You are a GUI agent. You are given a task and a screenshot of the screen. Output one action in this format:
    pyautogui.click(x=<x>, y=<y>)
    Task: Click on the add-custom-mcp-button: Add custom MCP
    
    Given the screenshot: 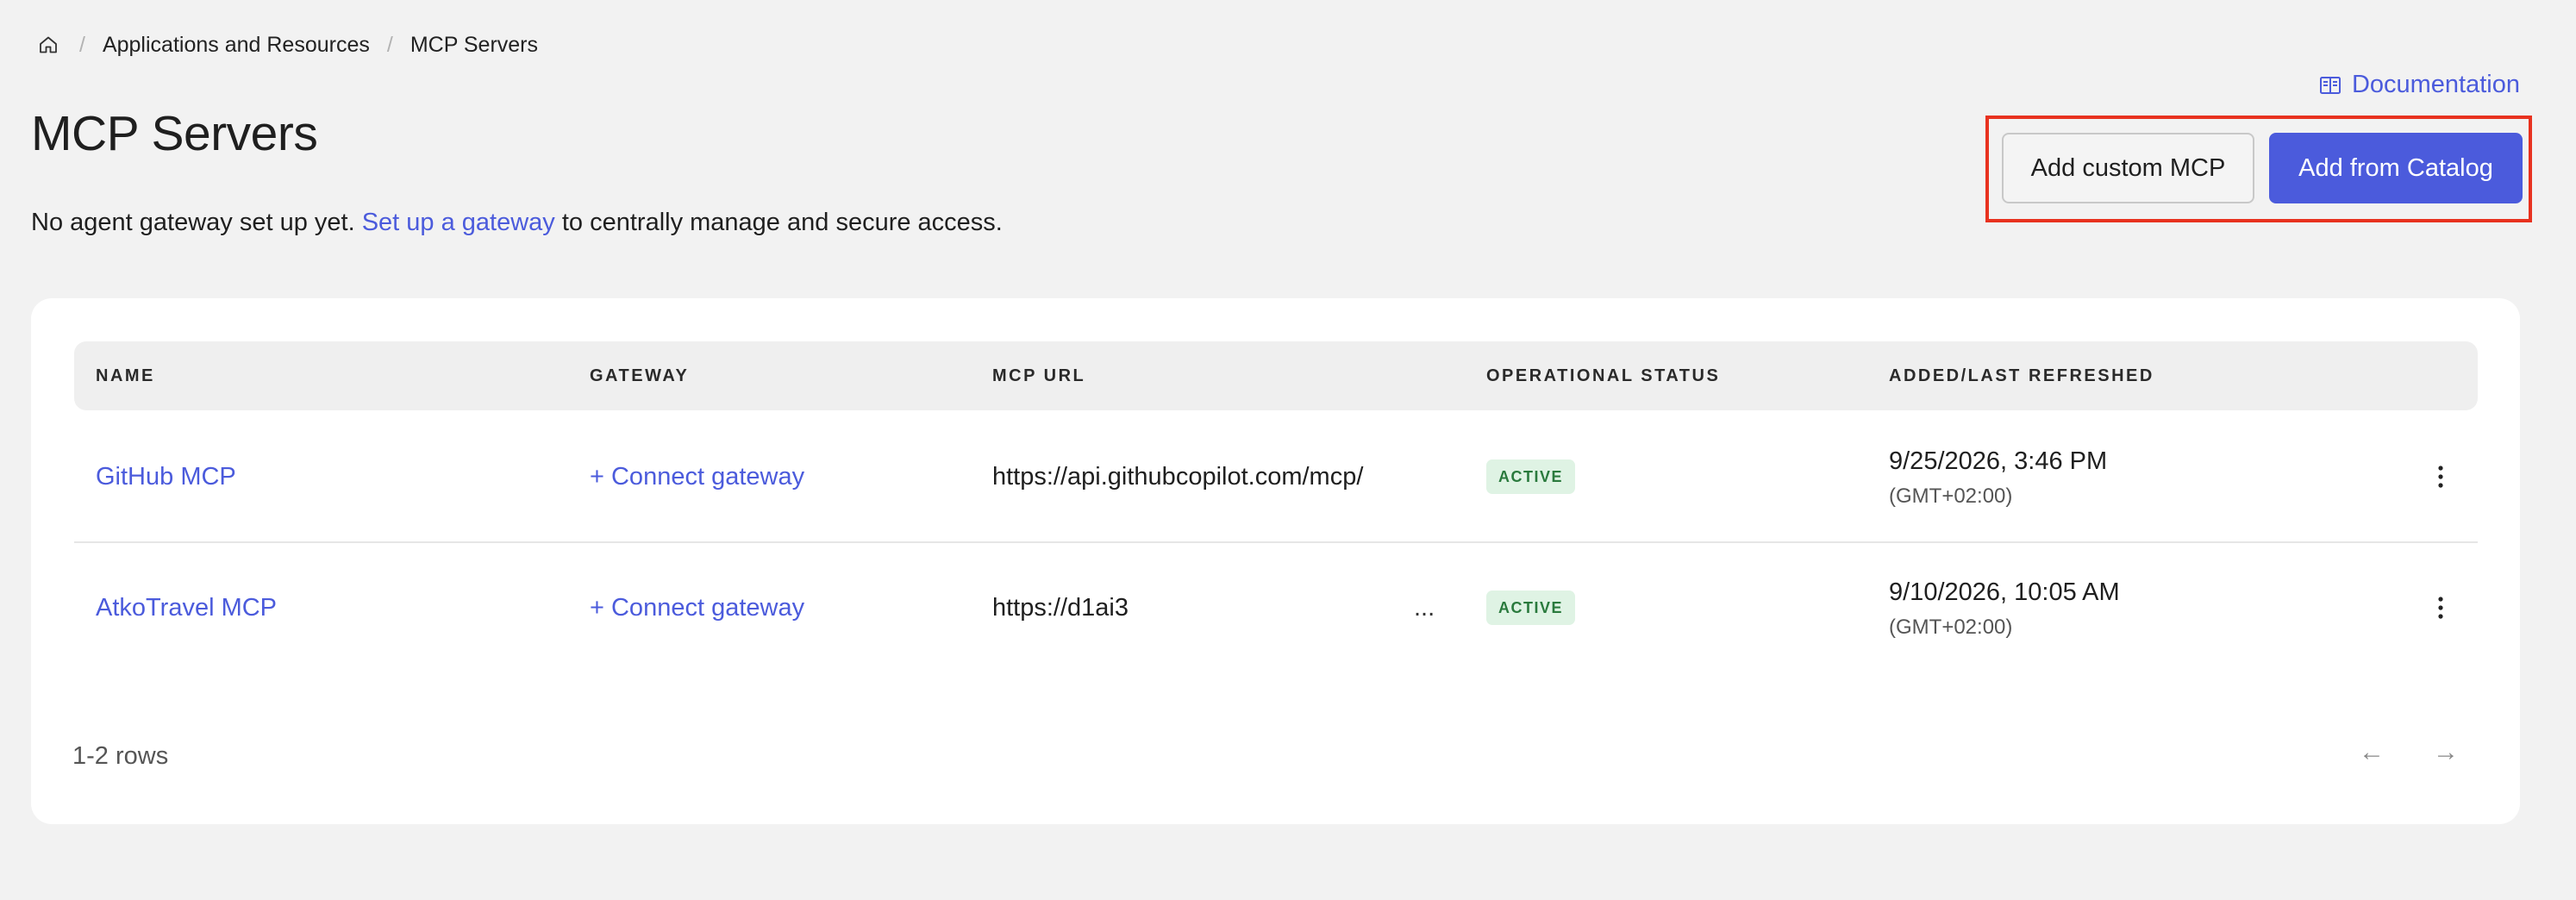 What is the action you would take?
    pyautogui.click(x=2128, y=168)
    